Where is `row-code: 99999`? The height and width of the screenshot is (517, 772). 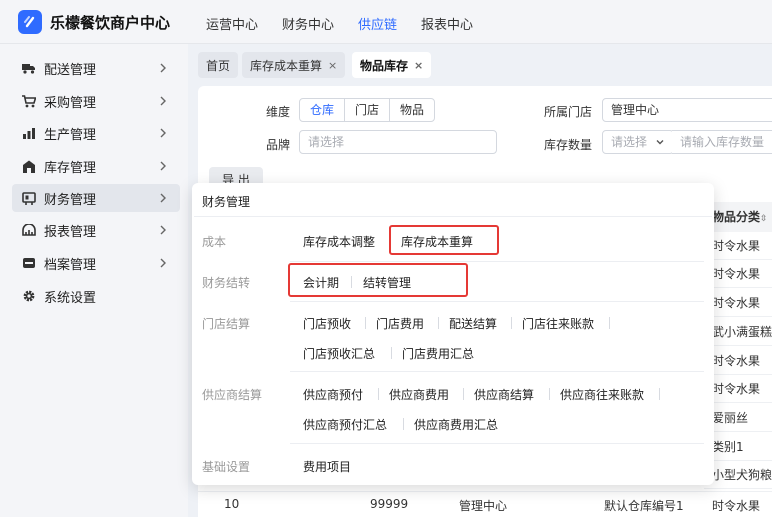 row-code: 99999 is located at coordinates (389, 504).